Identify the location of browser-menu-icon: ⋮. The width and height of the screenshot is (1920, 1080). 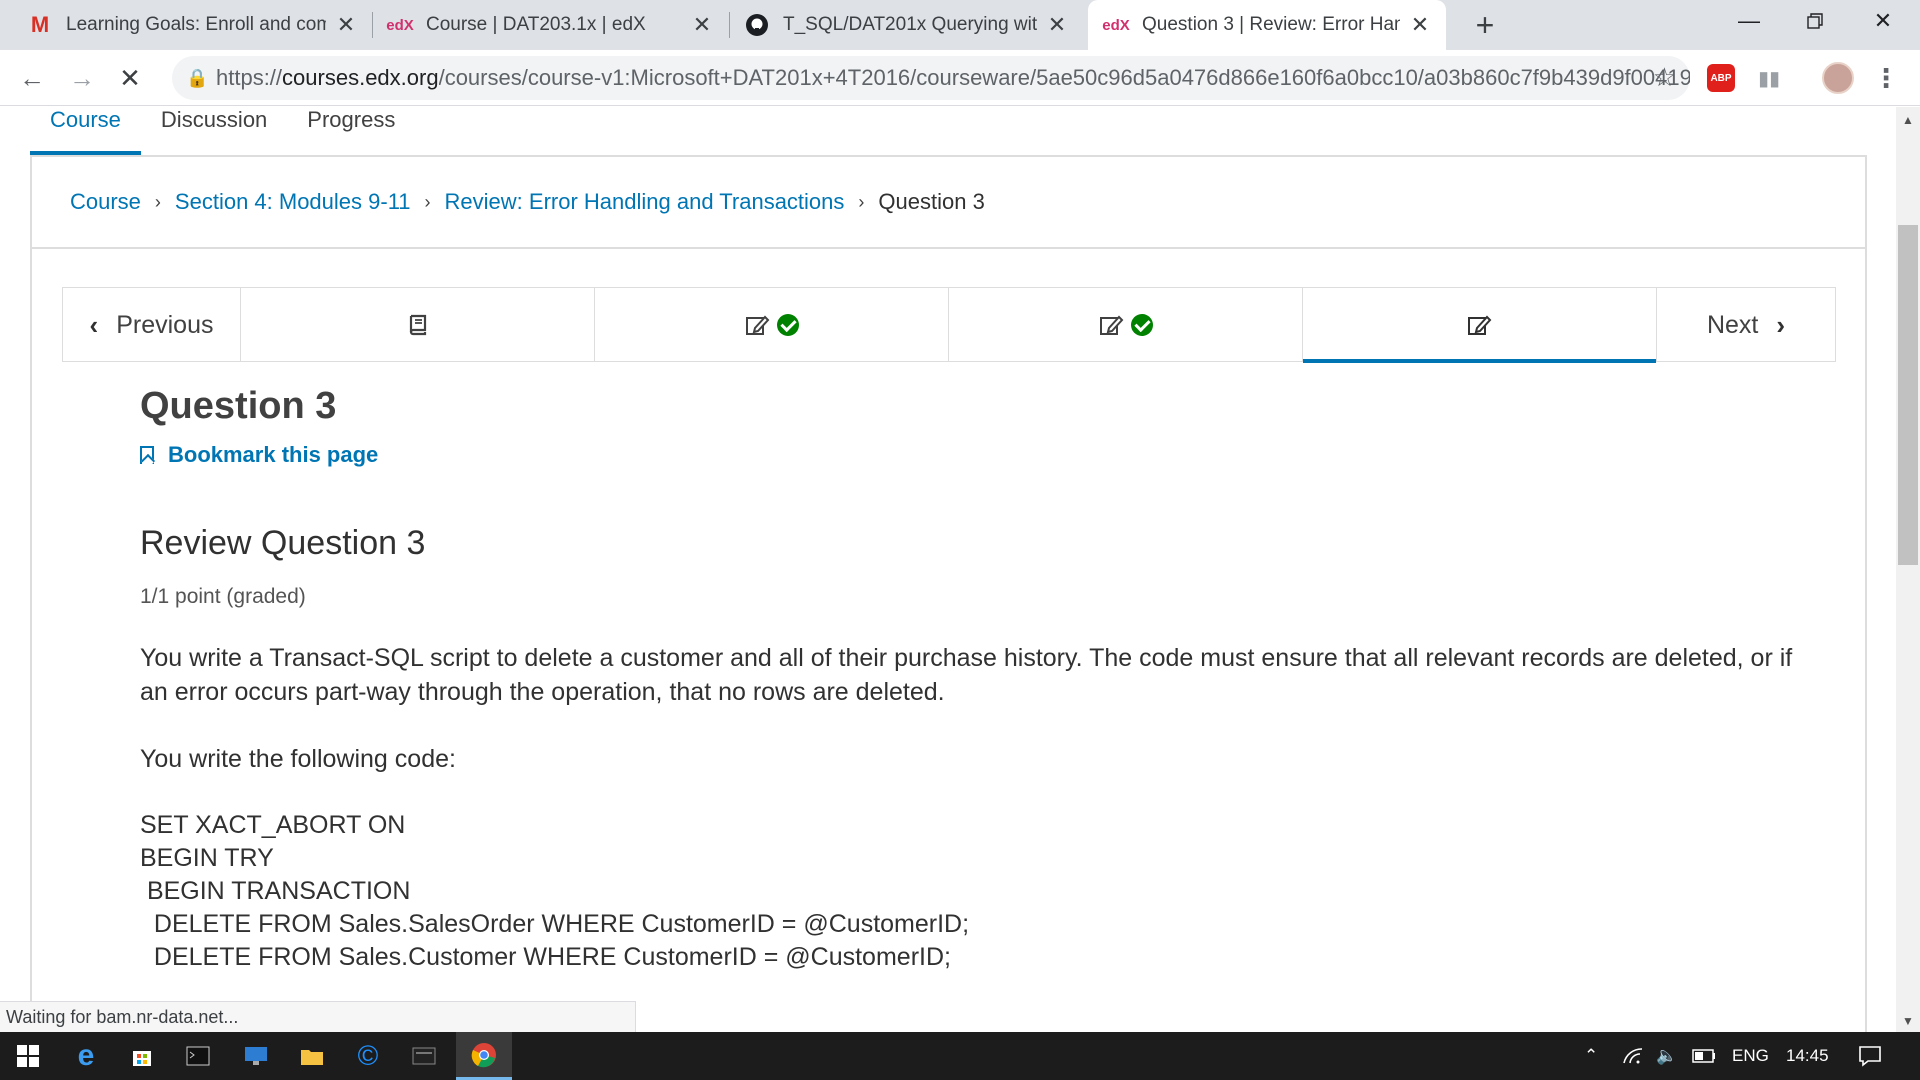
(1886, 78).